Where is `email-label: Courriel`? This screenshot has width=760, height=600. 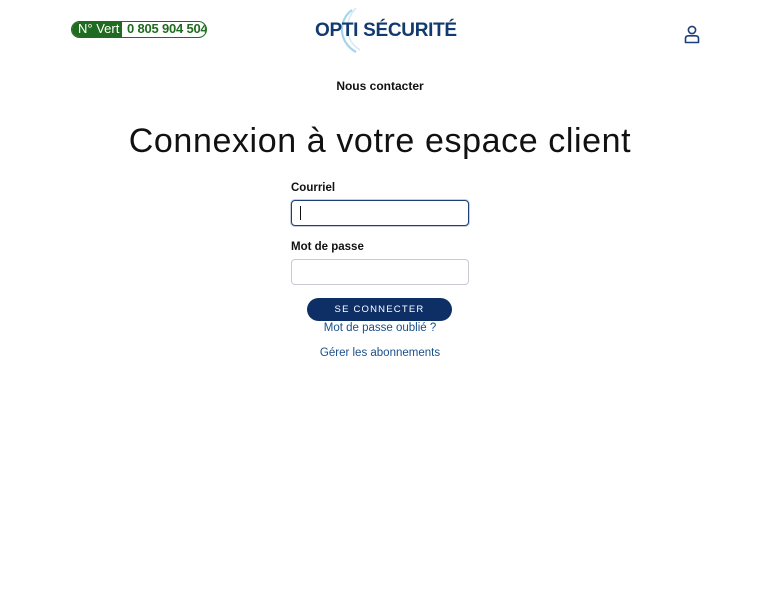 email-label: Courriel is located at coordinates (313, 188).